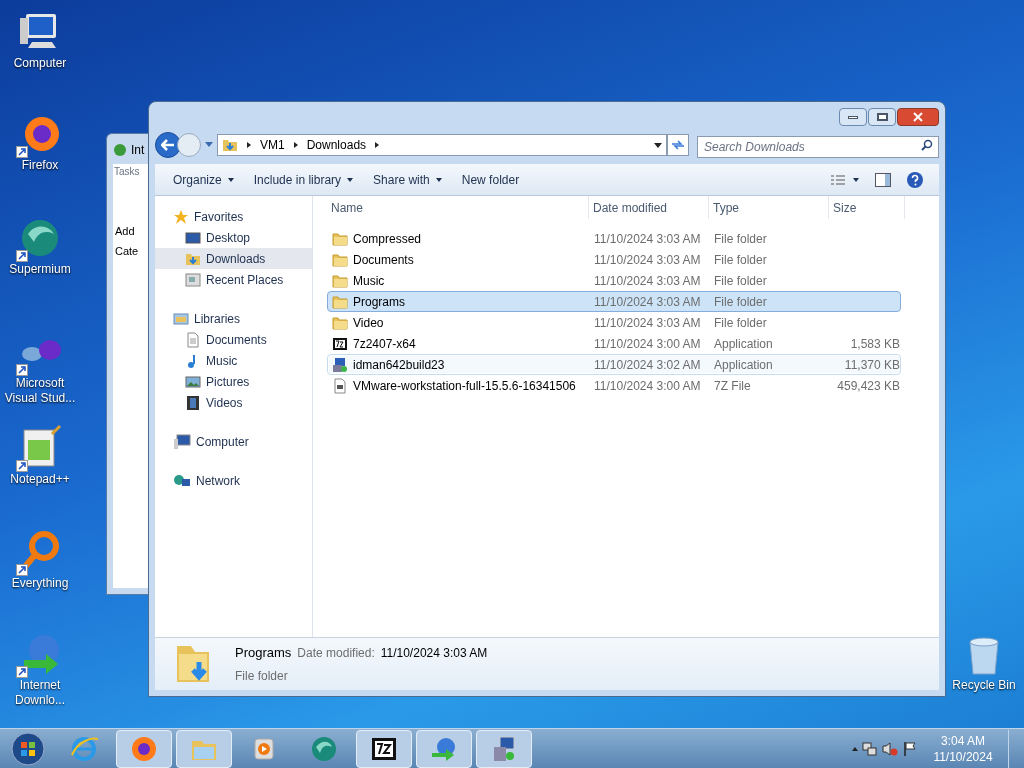 The image size is (1024, 768). What do you see at coordinates (890, 748) in the screenshot?
I see `muted-speaker-icon` at bounding box center [890, 748].